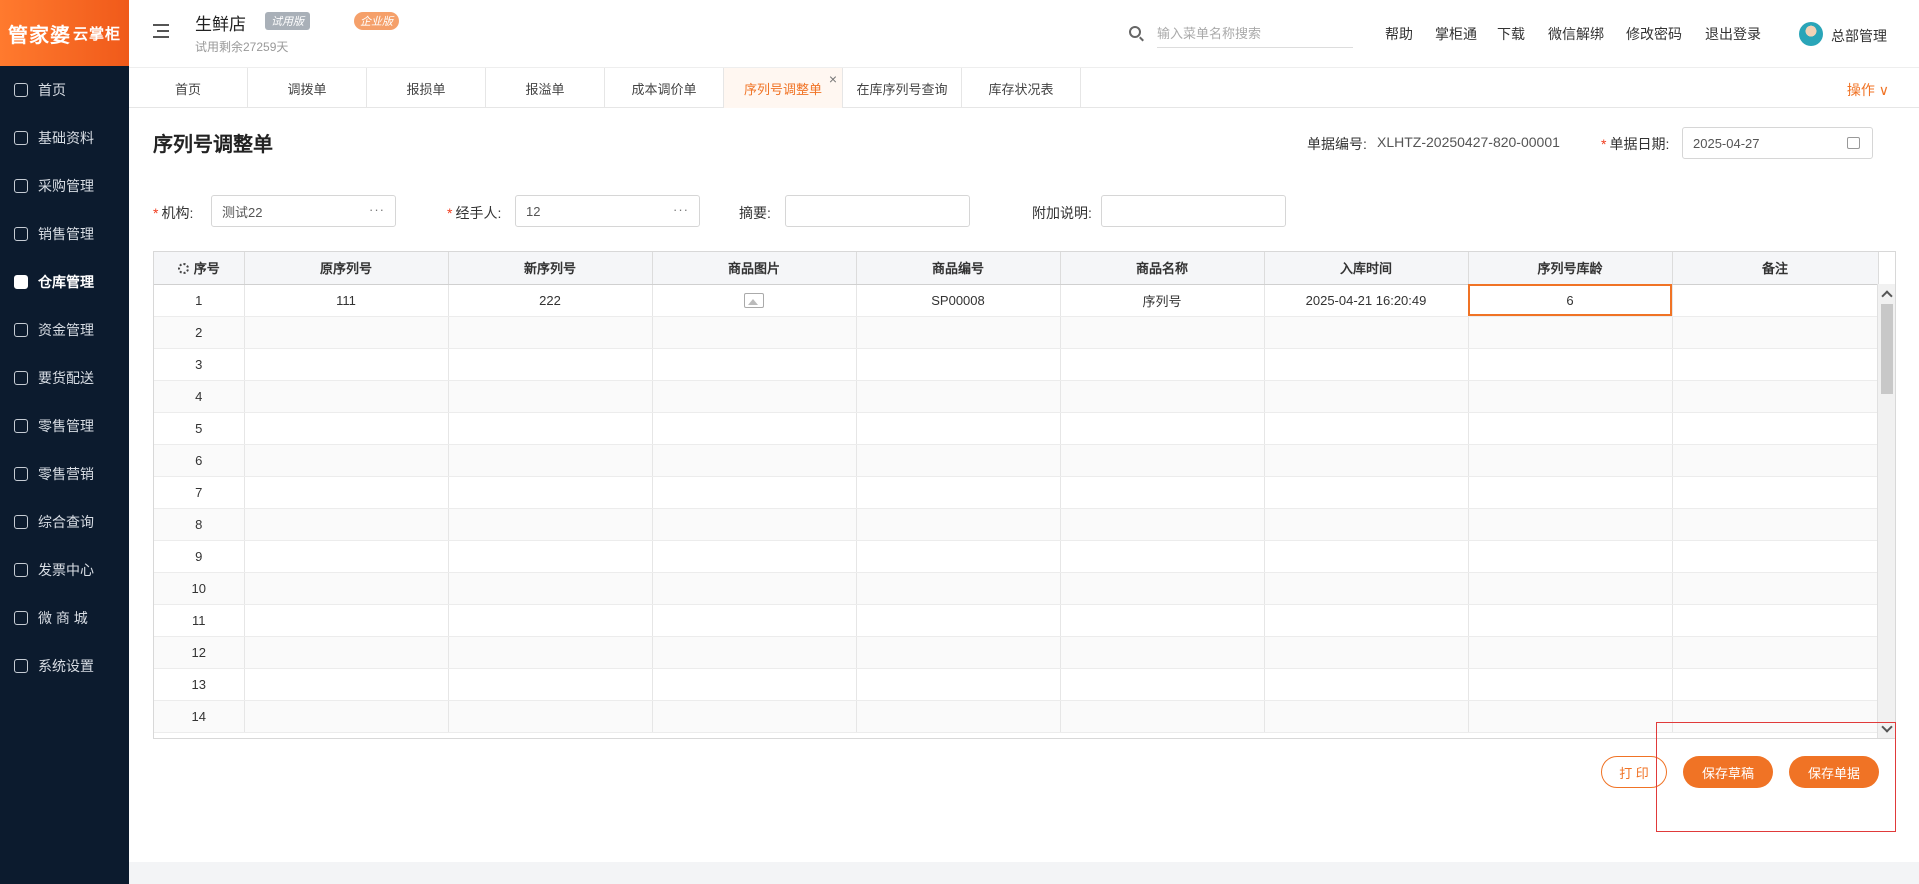 Image resolution: width=1919 pixels, height=884 pixels. Describe the element at coordinates (303, 211) in the screenshot. I see `org-field: 测试22 ···` at that location.